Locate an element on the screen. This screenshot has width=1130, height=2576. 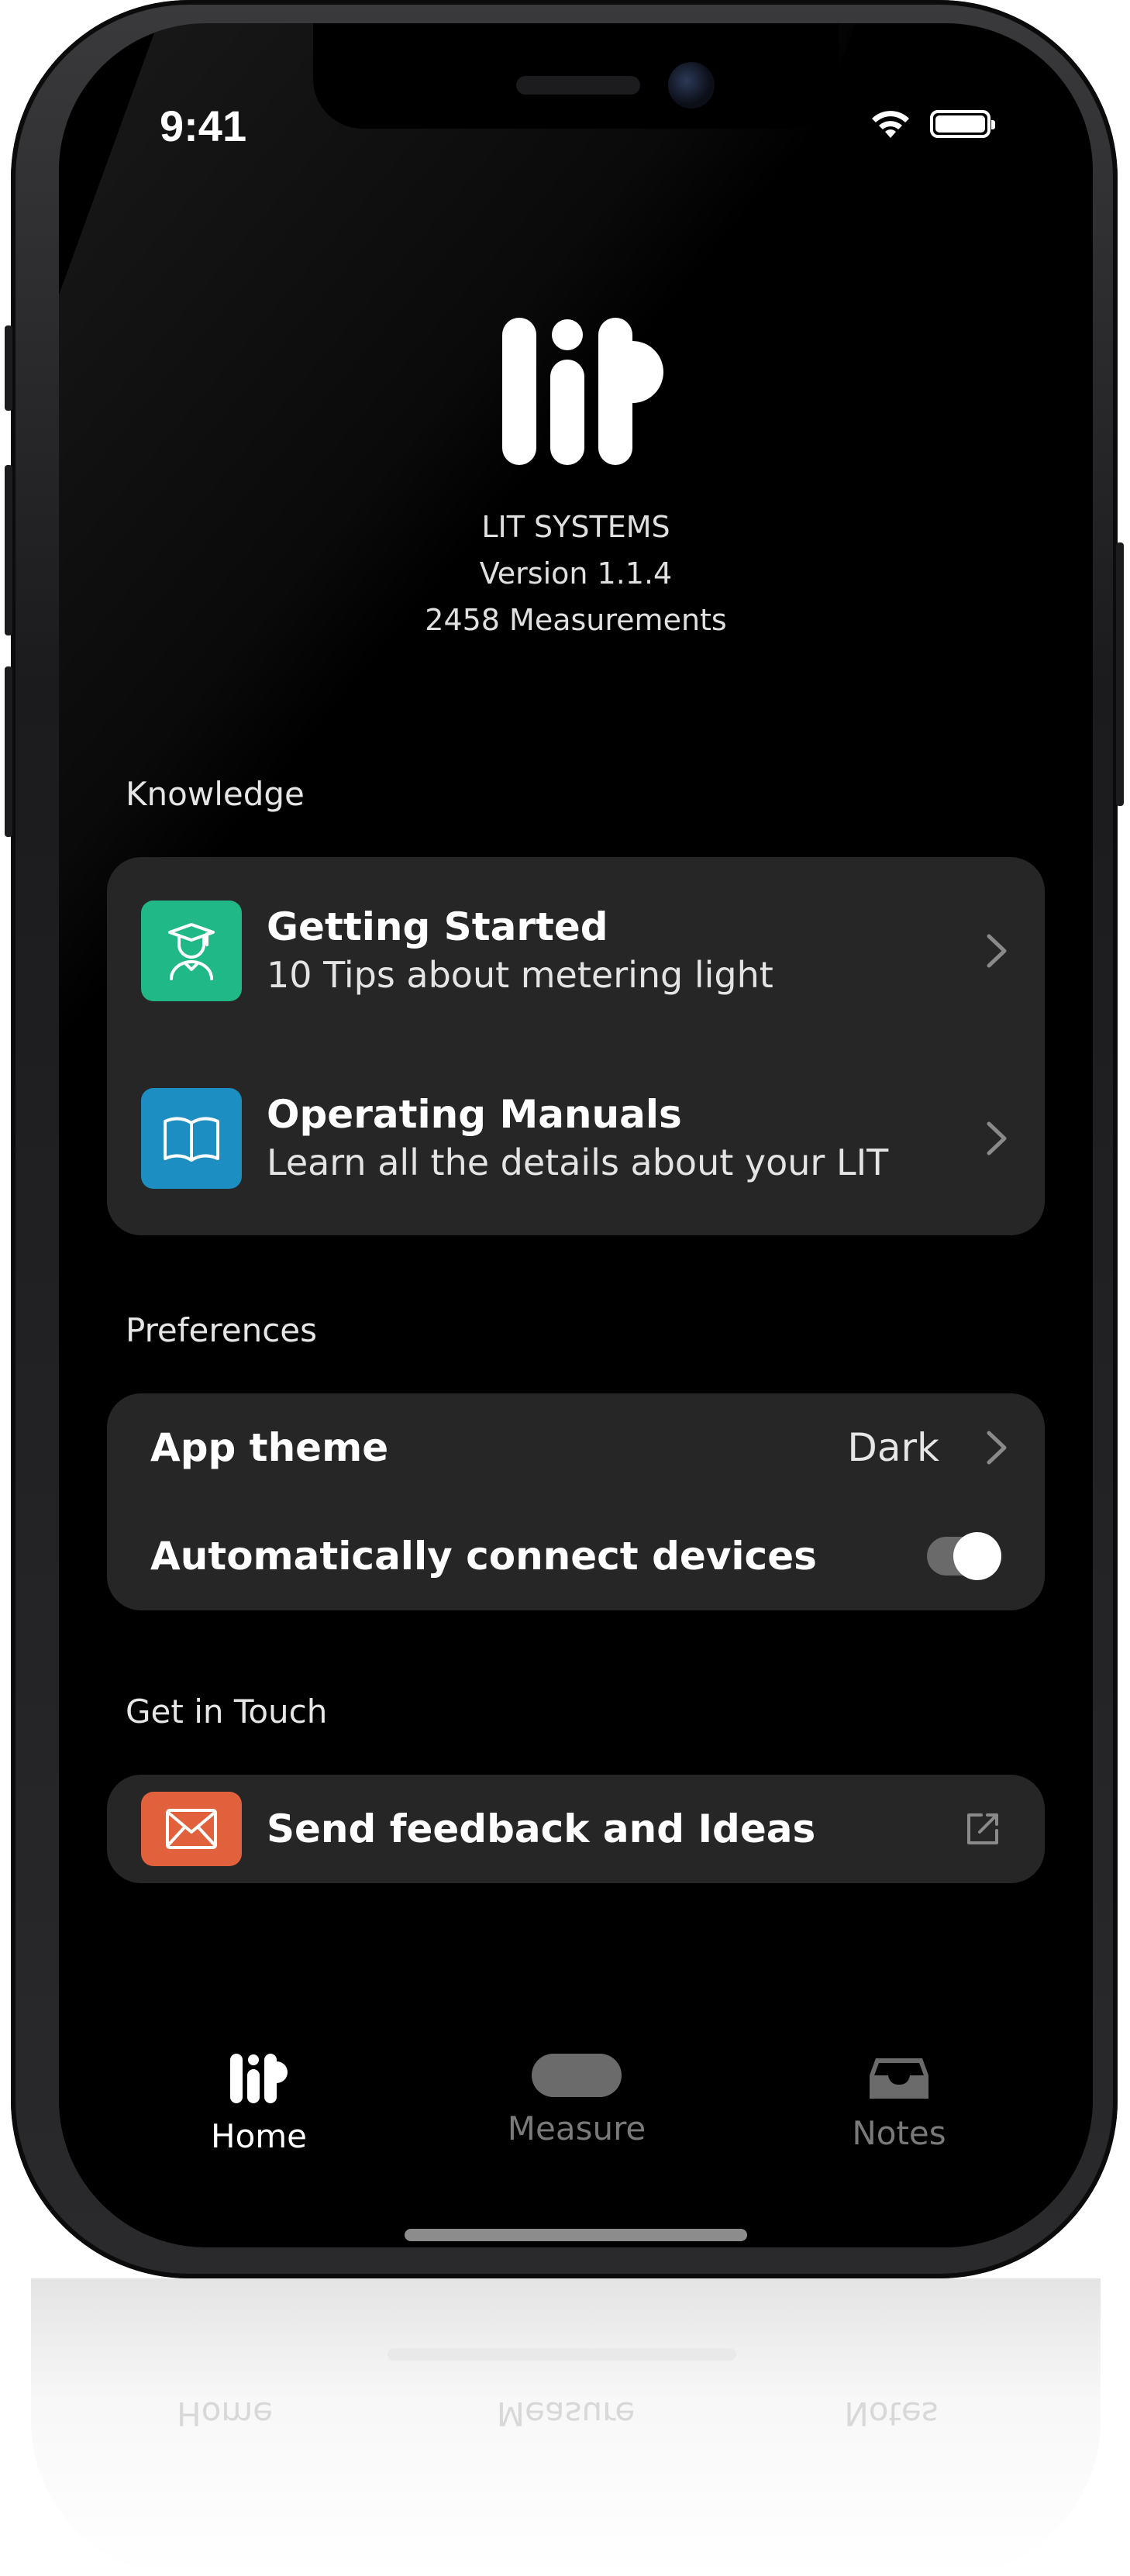
send-feedback-row: Send feedback and Ideas is located at coordinates (576, 1829).